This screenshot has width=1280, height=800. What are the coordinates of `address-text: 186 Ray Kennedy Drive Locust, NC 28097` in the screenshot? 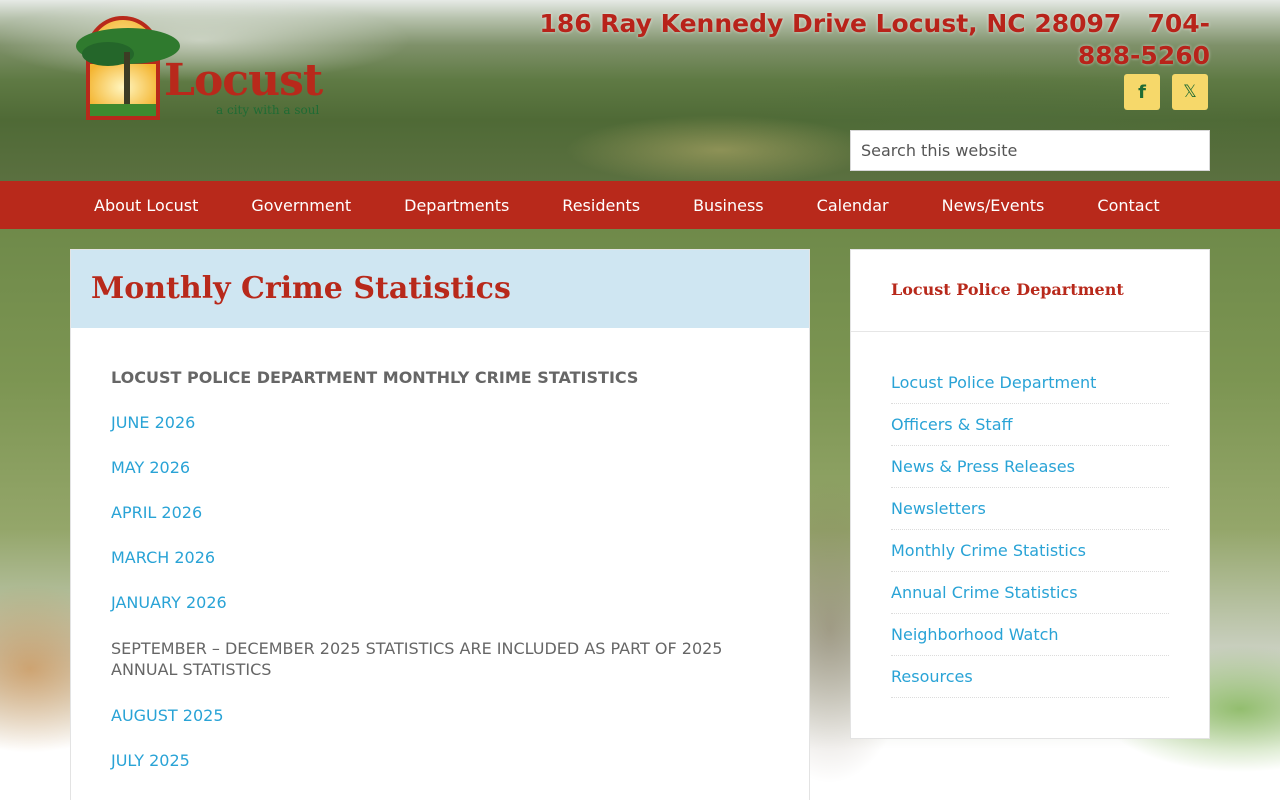 It's located at (830, 23).